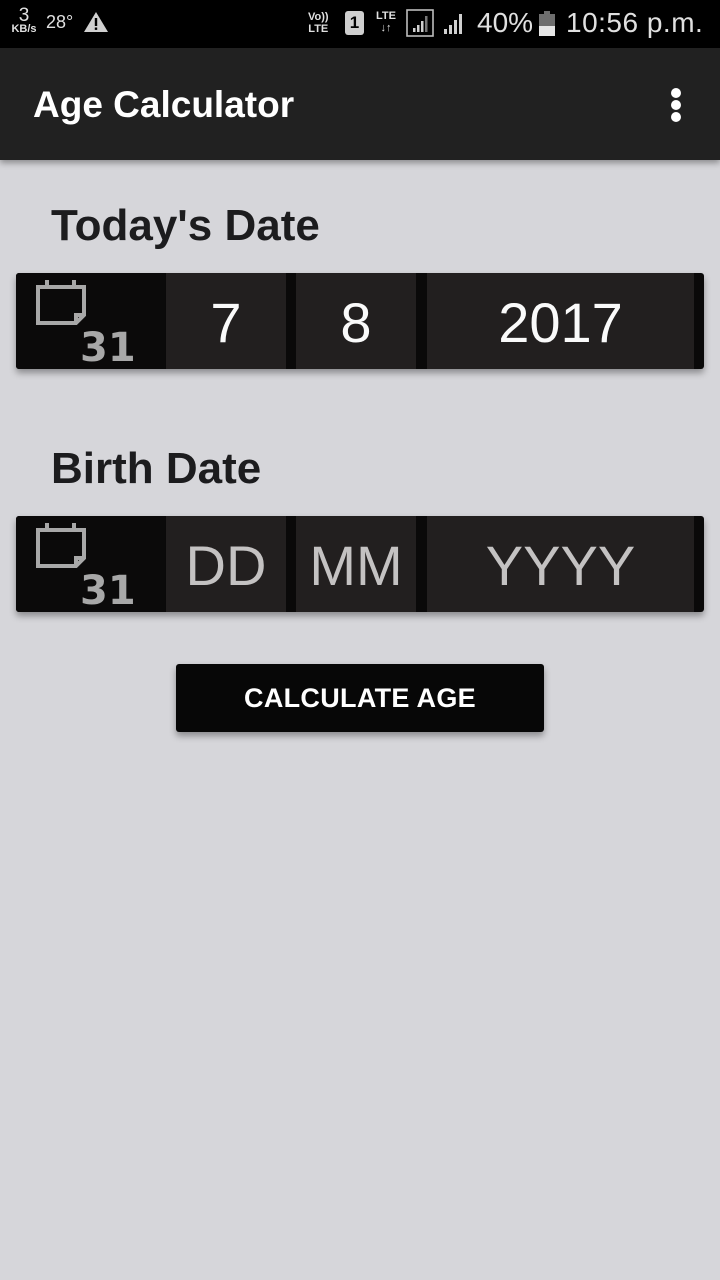 This screenshot has height=1280, width=720. I want to click on todays-date-label: Today's Date, so click(185, 225).